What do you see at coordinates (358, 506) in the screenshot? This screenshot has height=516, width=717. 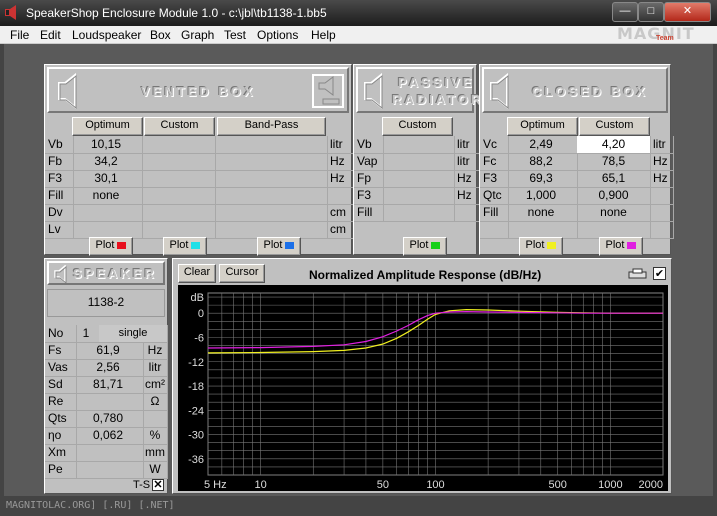 I see `status-bar: MAGNITOLAC.ORG] [.RU] [.NET]` at bounding box center [358, 506].